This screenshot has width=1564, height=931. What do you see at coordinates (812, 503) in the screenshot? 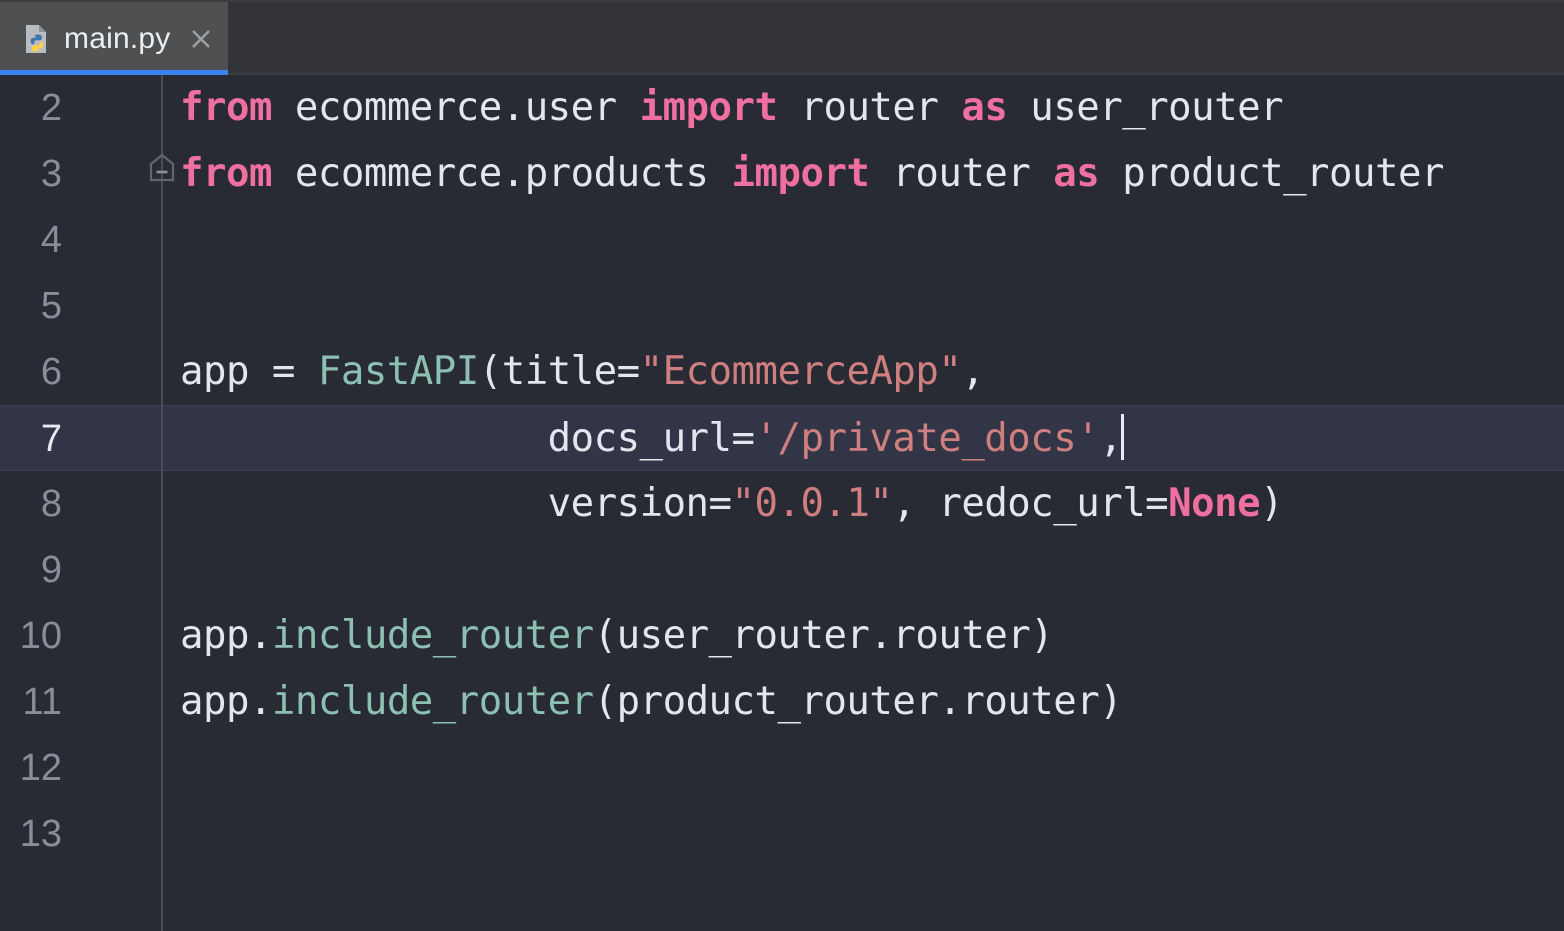
I see `code-token-str: "0.0.1"` at bounding box center [812, 503].